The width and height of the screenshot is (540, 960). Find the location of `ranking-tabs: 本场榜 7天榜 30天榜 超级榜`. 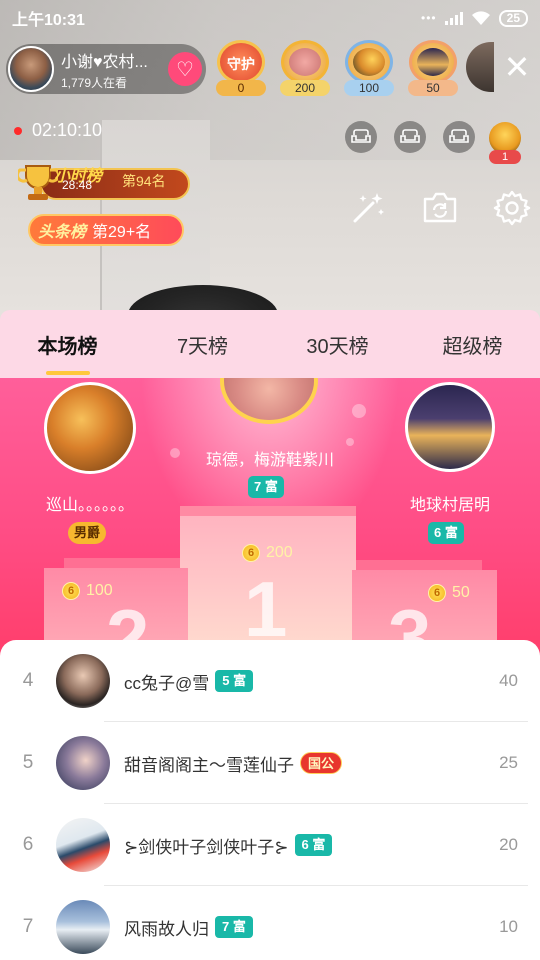

ranking-tabs: 本场榜 7天榜 30天榜 超级榜 is located at coordinates (270, 344).